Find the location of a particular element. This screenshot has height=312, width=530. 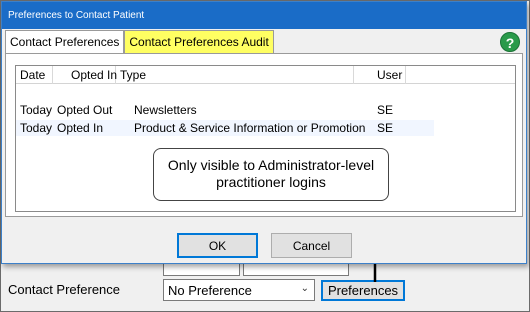

preferences-button: Preferences is located at coordinates (363, 290).